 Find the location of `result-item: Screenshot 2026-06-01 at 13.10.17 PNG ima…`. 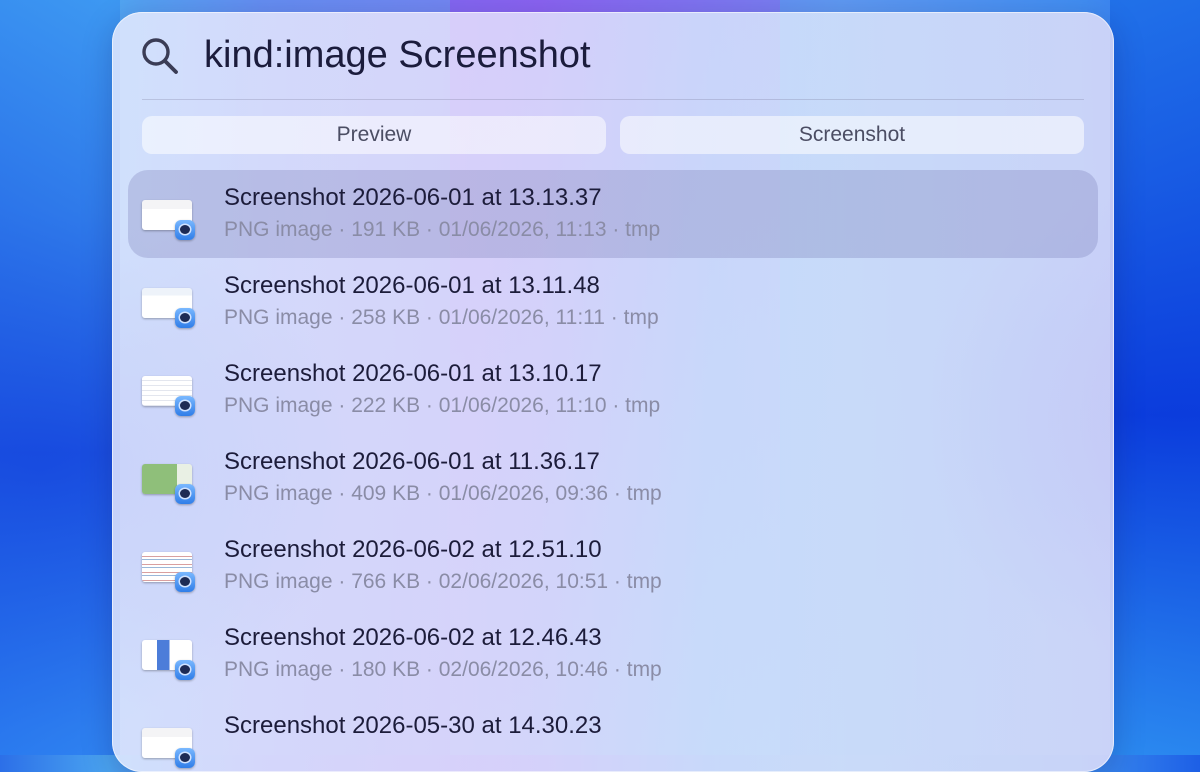

result-item: Screenshot 2026-06-01 at 13.10.17 PNG ima… is located at coordinates (613, 390).